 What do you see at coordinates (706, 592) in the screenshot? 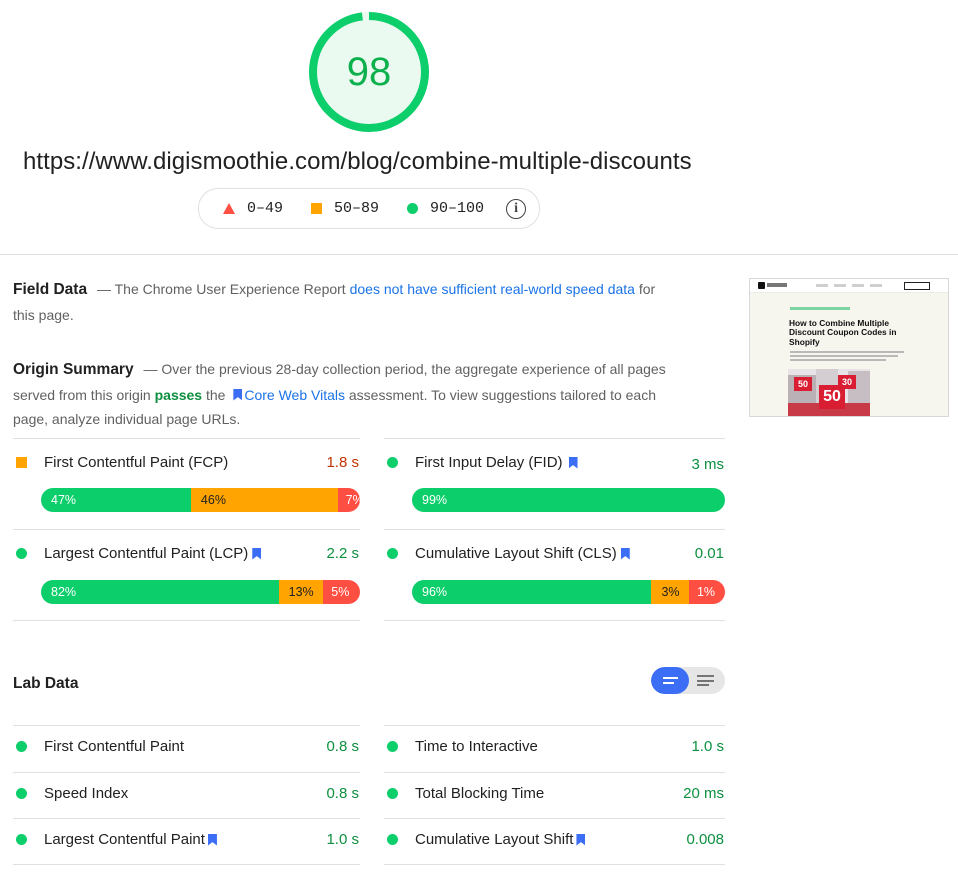
I see `dist-poor: 1%` at bounding box center [706, 592].